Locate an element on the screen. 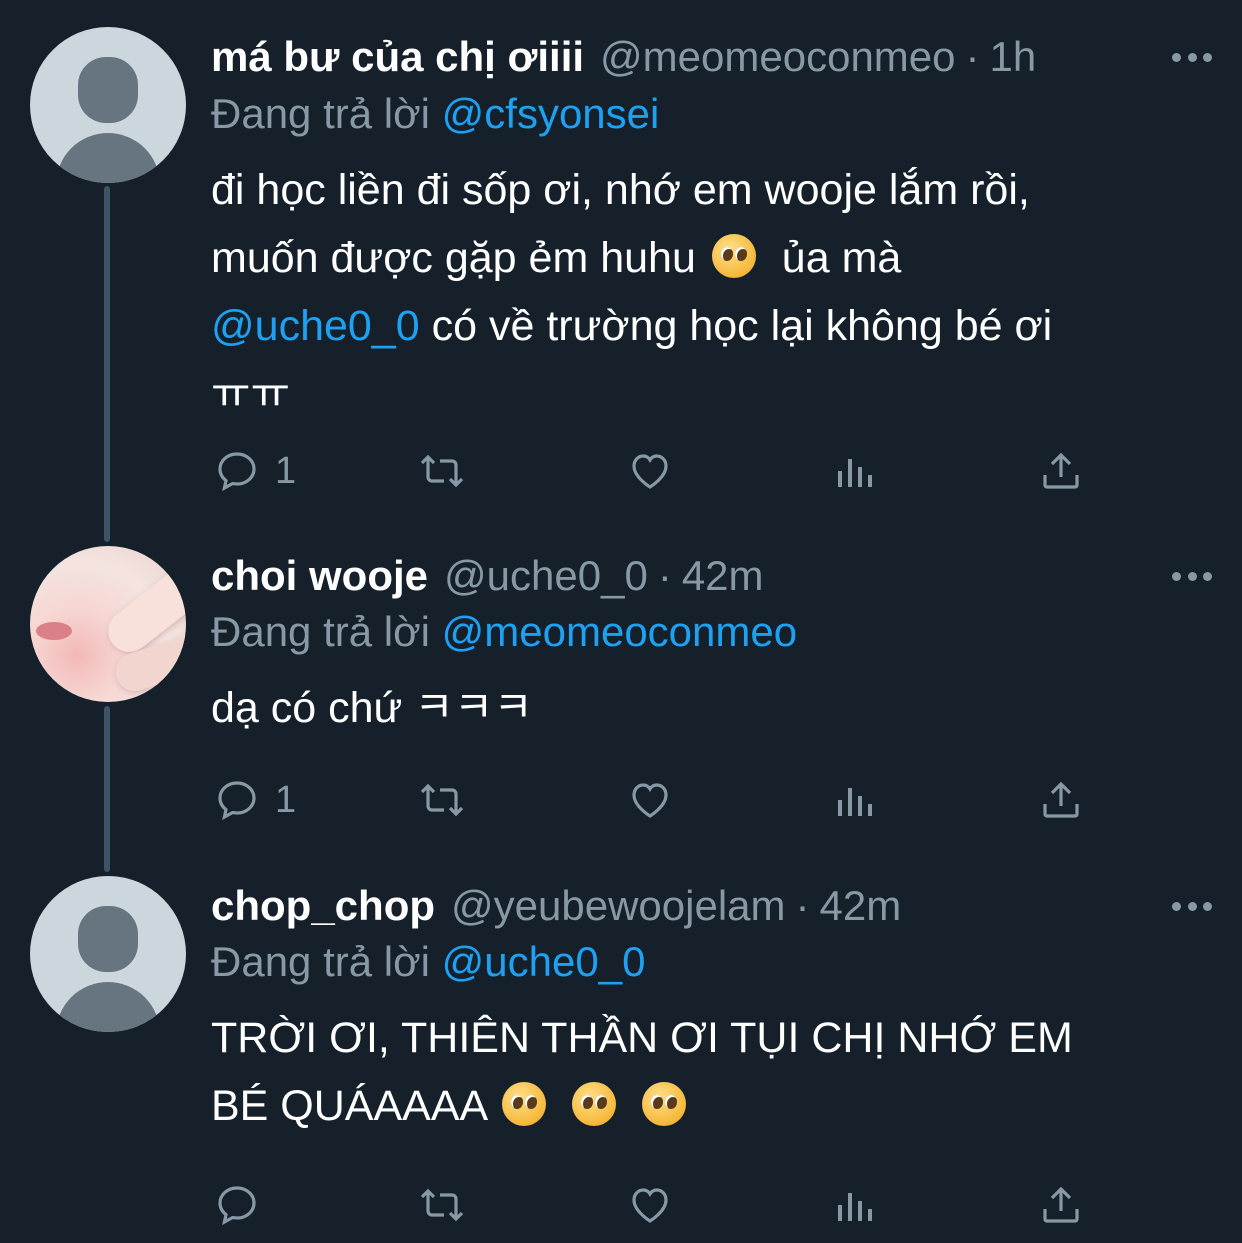 This screenshot has width=1242, height=1243. timestamp: 1h is located at coordinates (1013, 57).